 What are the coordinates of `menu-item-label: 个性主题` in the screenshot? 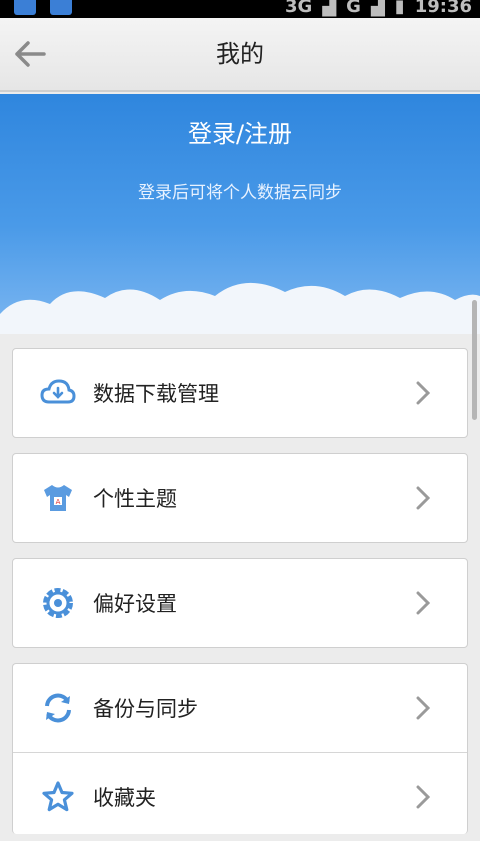 It's located at (135, 499).